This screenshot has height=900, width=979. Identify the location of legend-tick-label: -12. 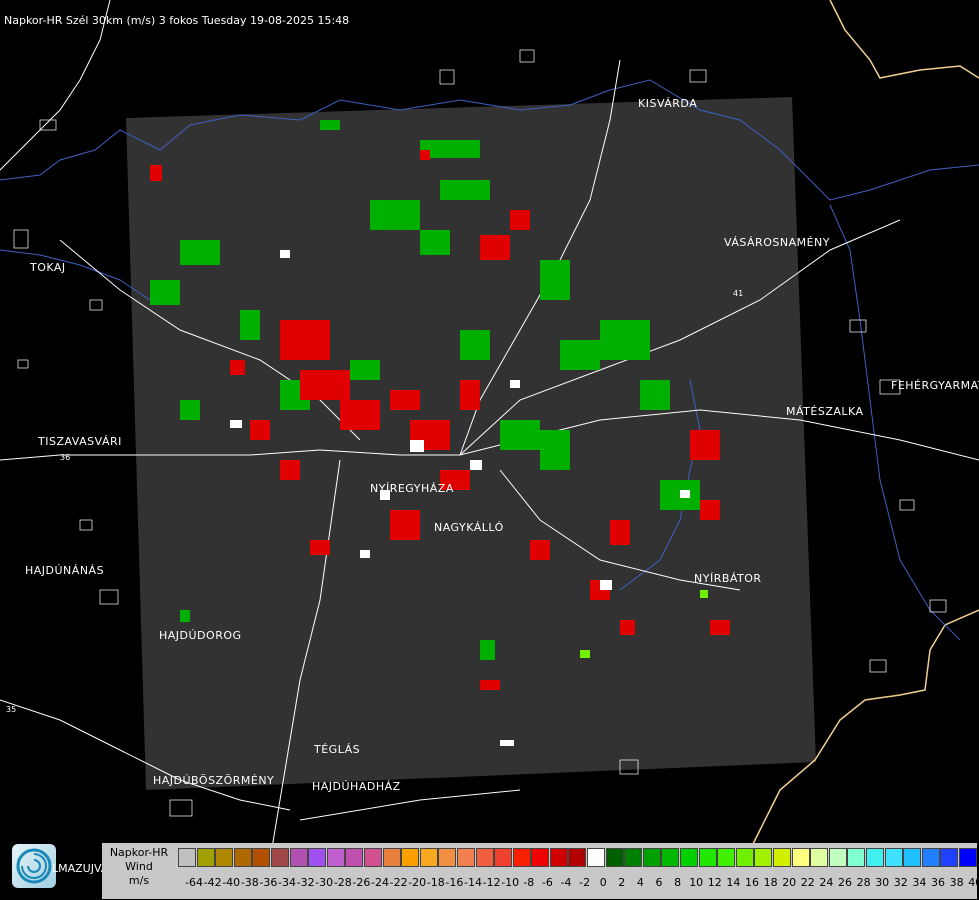
(491, 882).